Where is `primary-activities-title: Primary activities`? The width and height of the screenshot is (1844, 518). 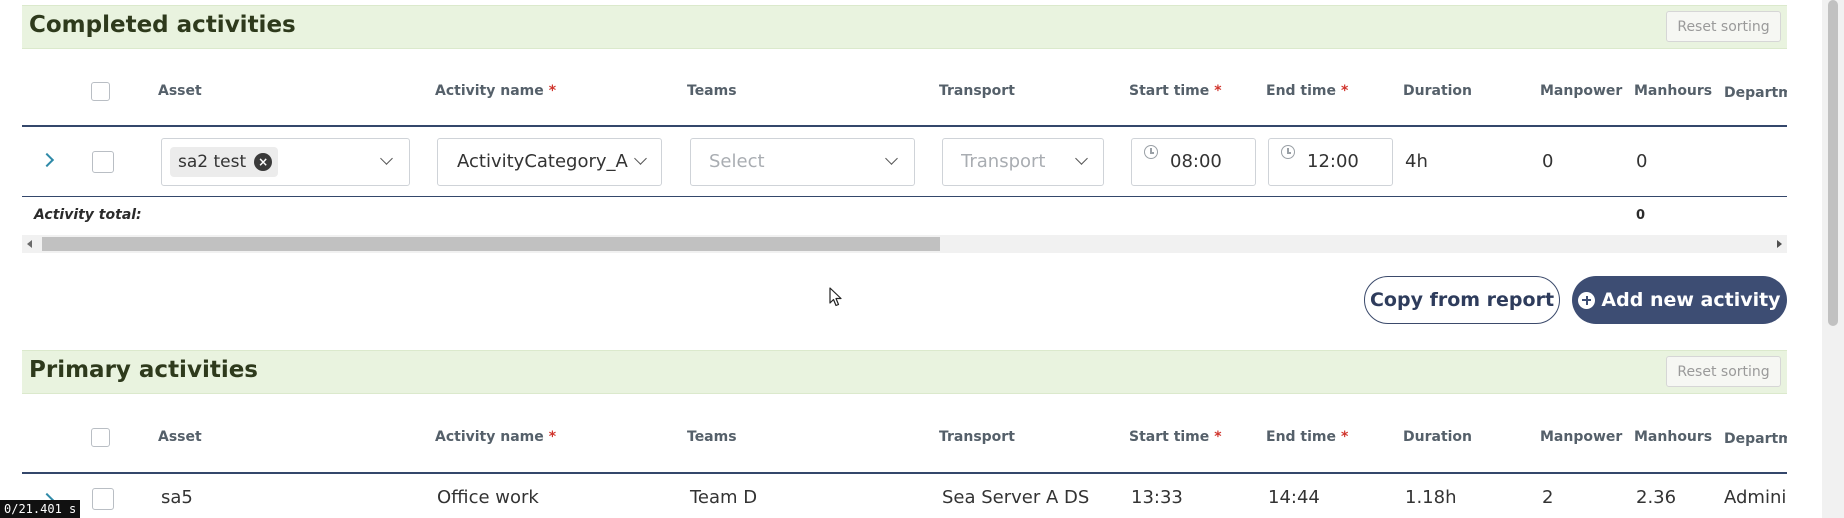 primary-activities-title: Primary activities is located at coordinates (143, 370).